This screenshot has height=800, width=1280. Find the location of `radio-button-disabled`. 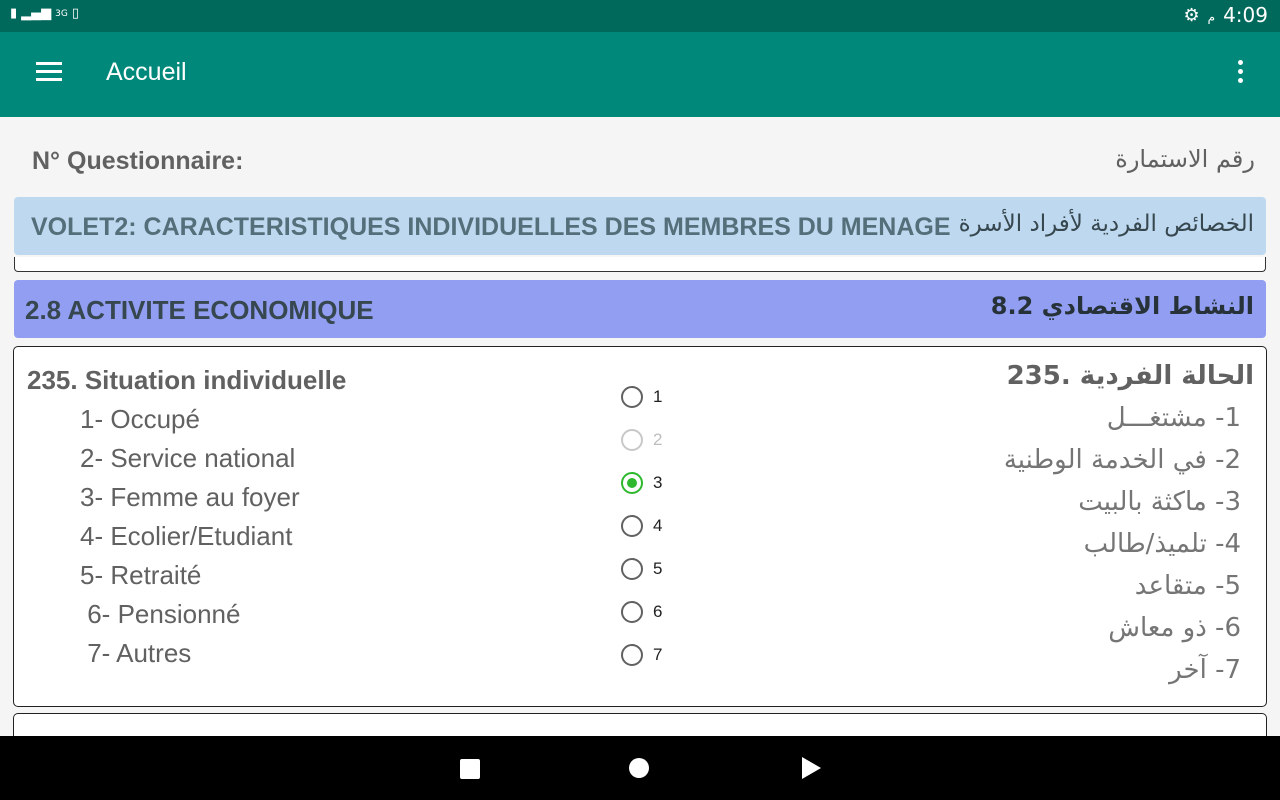

radio-button-disabled is located at coordinates (632, 440).